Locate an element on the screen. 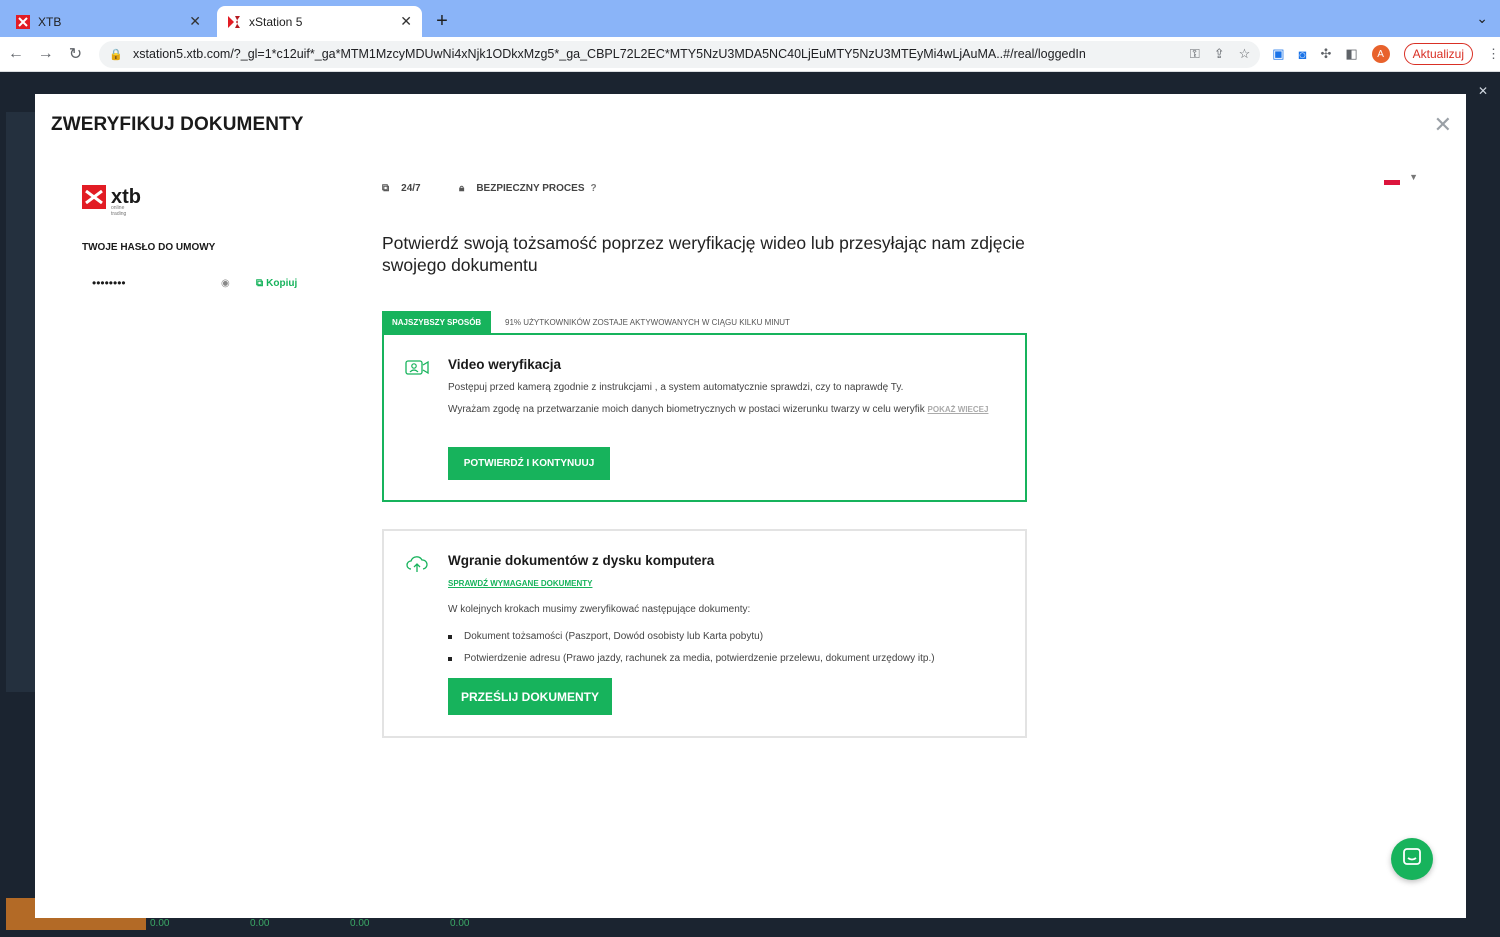 This screenshot has height=937, width=1500. browser-tabbar: XTB ✕ xStation 5 ✕ + ⌄ is located at coordinates (750, 18).